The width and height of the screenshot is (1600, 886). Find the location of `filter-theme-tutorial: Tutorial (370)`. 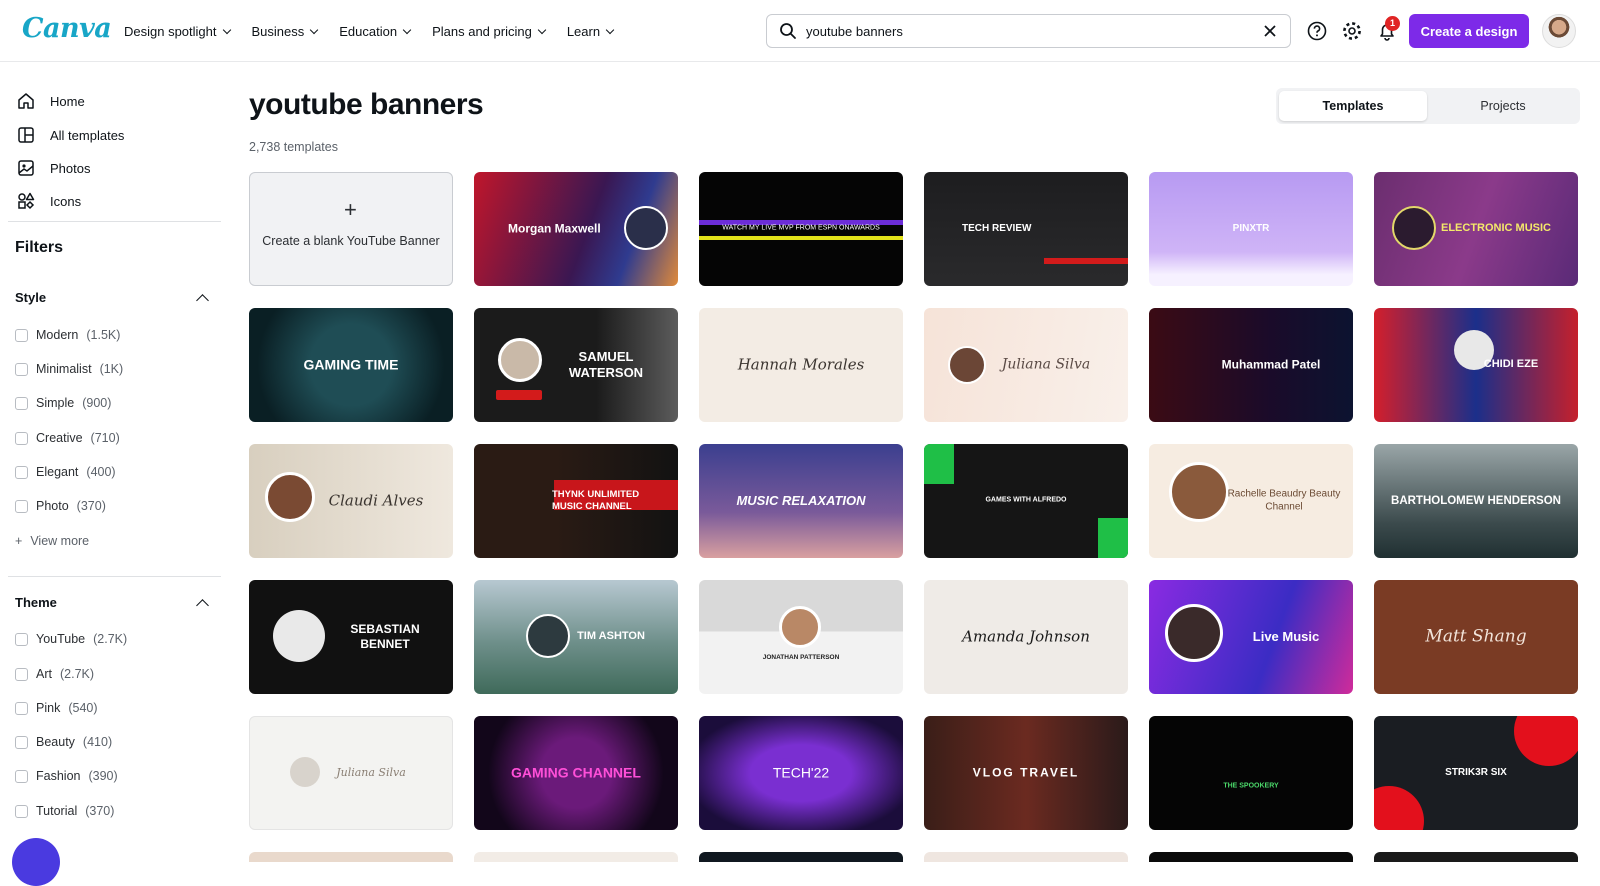

filter-theme-tutorial: Tutorial (370) is located at coordinates (64, 811).